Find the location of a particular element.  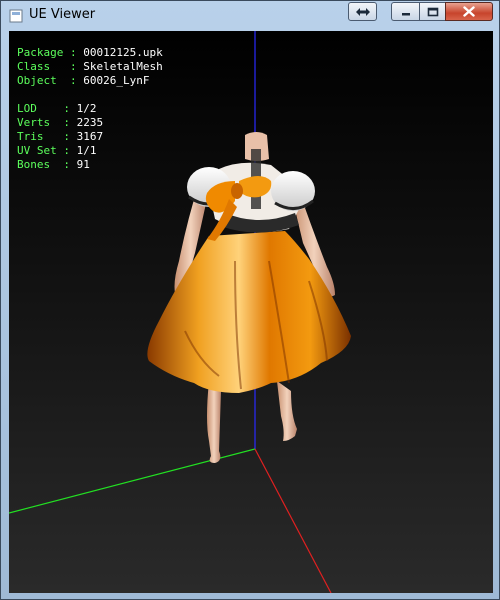

sizemove-button is located at coordinates (362, 11).